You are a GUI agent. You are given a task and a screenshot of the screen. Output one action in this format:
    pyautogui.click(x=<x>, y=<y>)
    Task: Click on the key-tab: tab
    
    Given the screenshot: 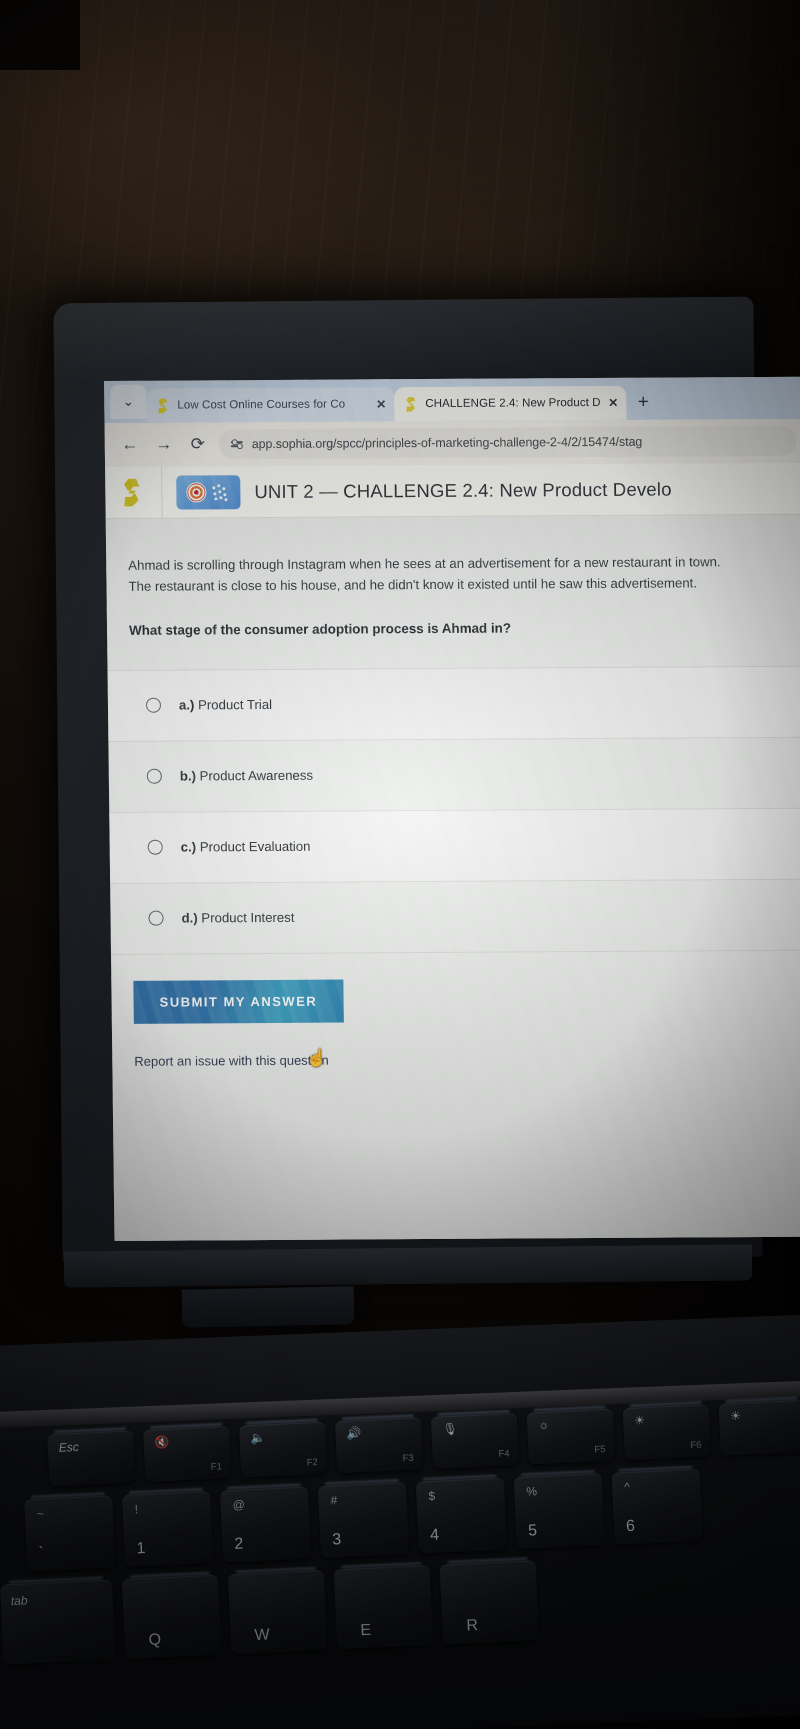 What is the action you would take?
    pyautogui.click(x=58, y=1622)
    